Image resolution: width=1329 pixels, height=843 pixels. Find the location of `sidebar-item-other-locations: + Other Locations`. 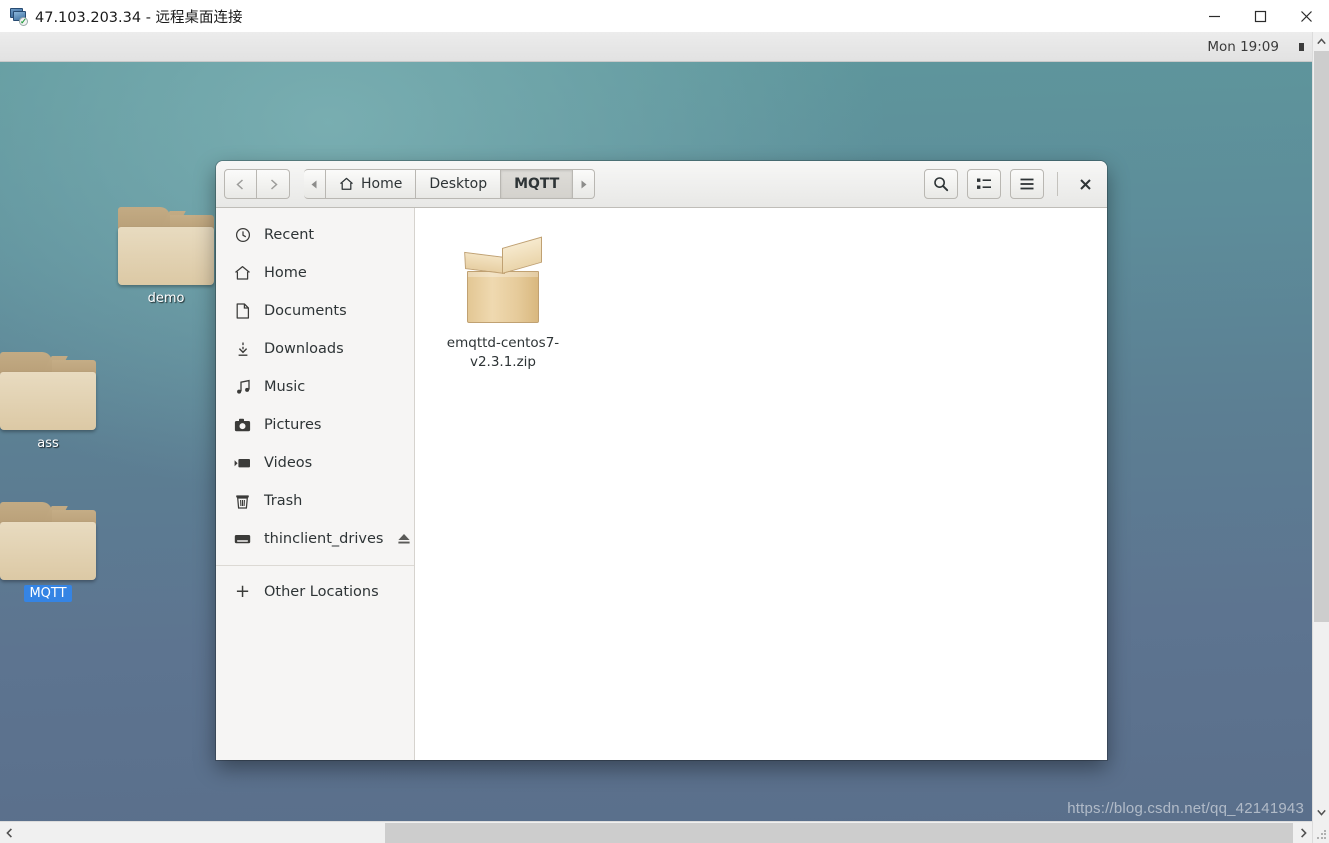

sidebar-item-other-locations: + Other Locations is located at coordinates (315, 592).